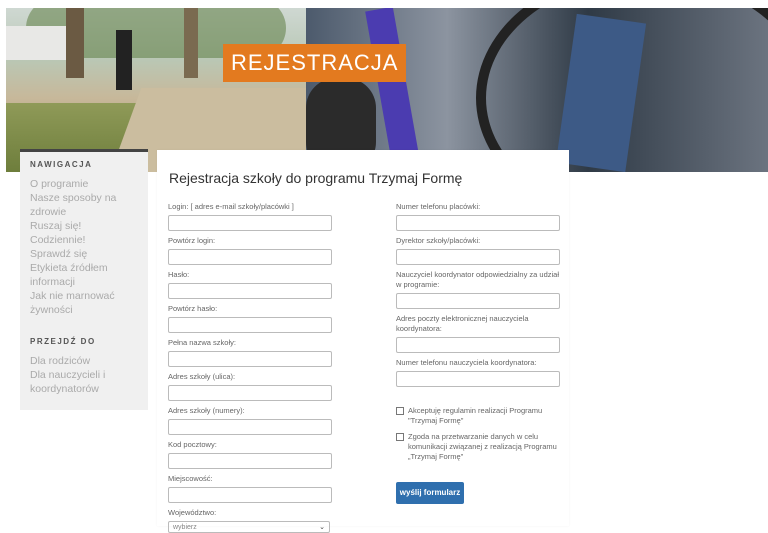 This screenshot has width=768, height=533. Describe the element at coordinates (193, 308) in the screenshot. I see `repeat-password-label: Powtórz hasło:` at that location.